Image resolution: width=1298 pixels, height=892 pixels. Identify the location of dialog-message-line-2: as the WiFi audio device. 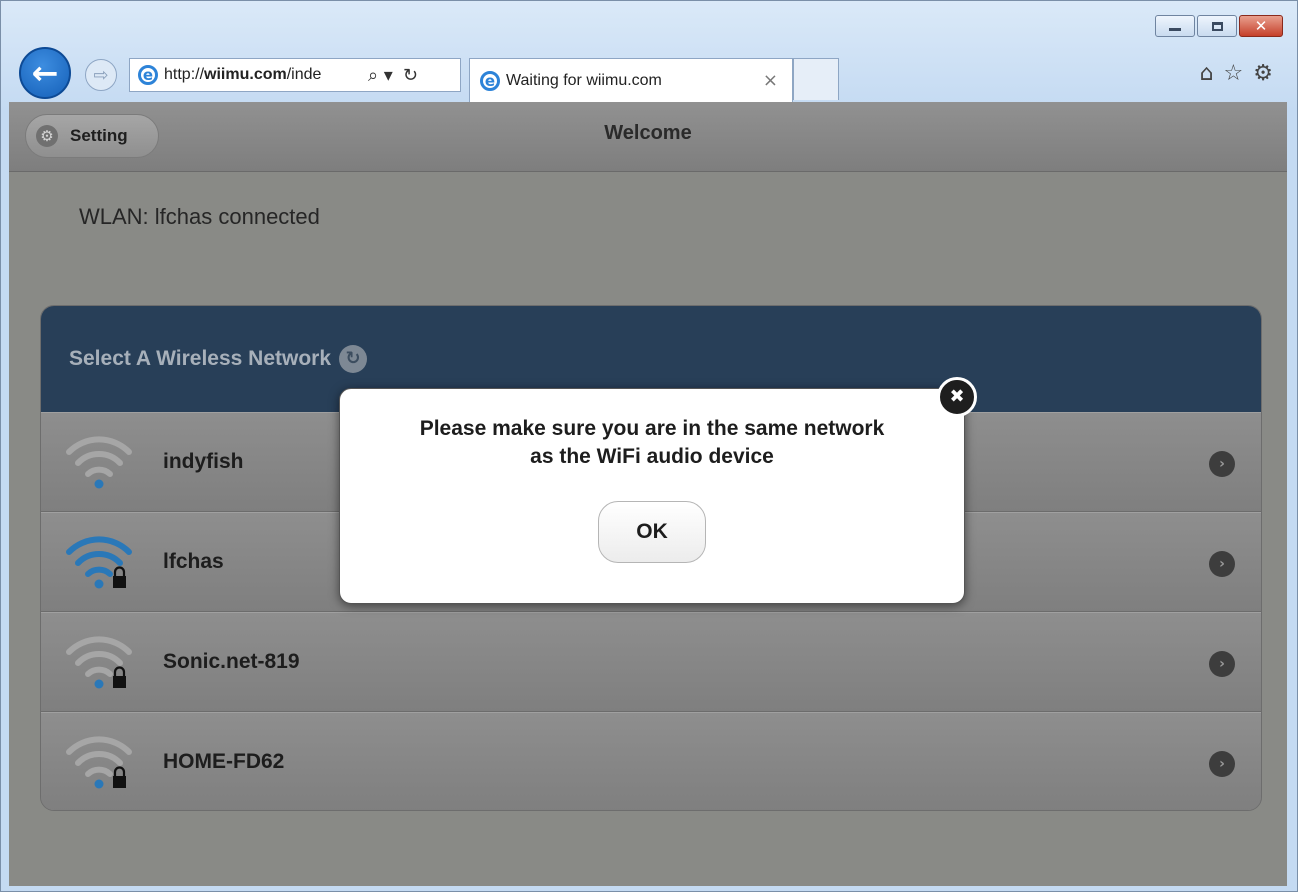
(652, 456).